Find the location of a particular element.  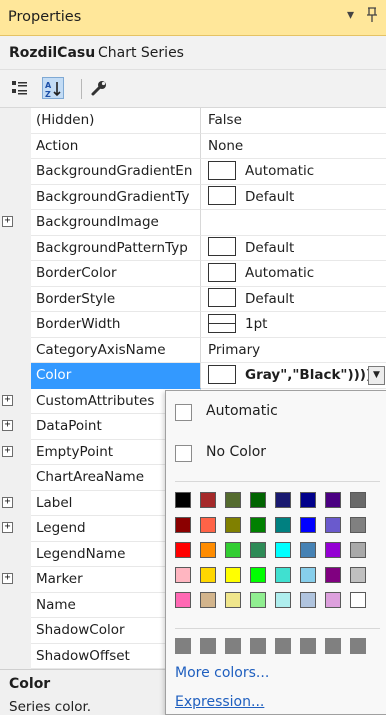

property-row: BackgroundGradientEn Automatic is located at coordinates (193, 172).